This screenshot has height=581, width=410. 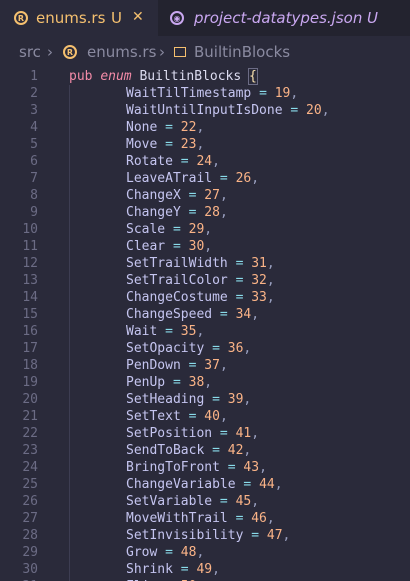 What do you see at coordinates (173, 467) in the screenshot?
I see `variant-name: BringToFront` at bounding box center [173, 467].